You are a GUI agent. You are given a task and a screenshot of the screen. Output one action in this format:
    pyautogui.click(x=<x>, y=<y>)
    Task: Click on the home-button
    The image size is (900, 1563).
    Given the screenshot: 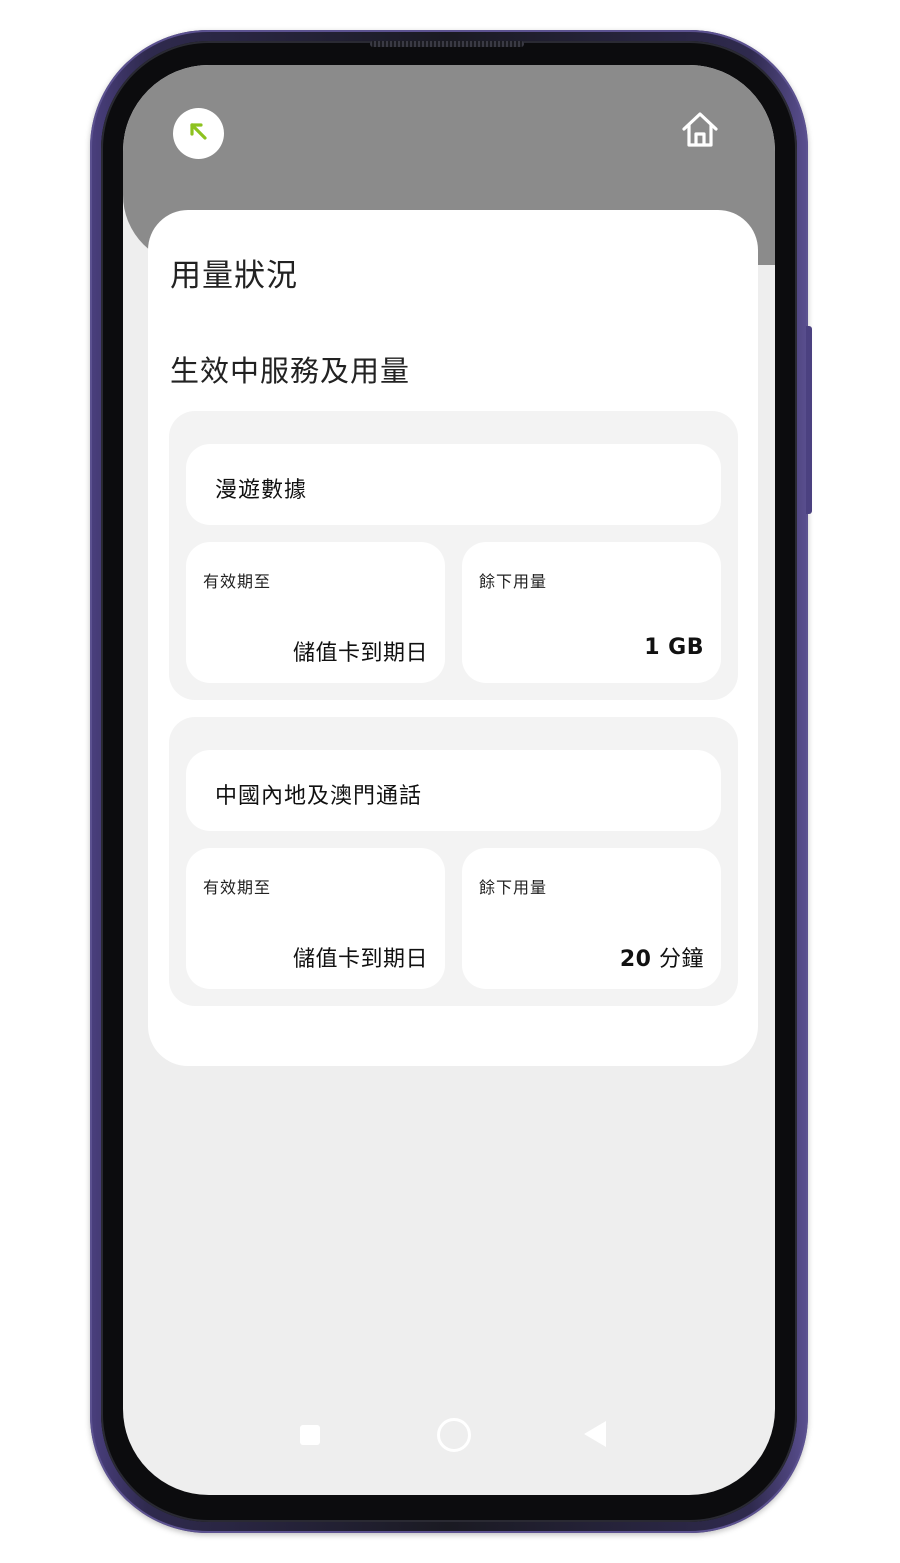 What is the action you would take?
    pyautogui.click(x=700, y=132)
    